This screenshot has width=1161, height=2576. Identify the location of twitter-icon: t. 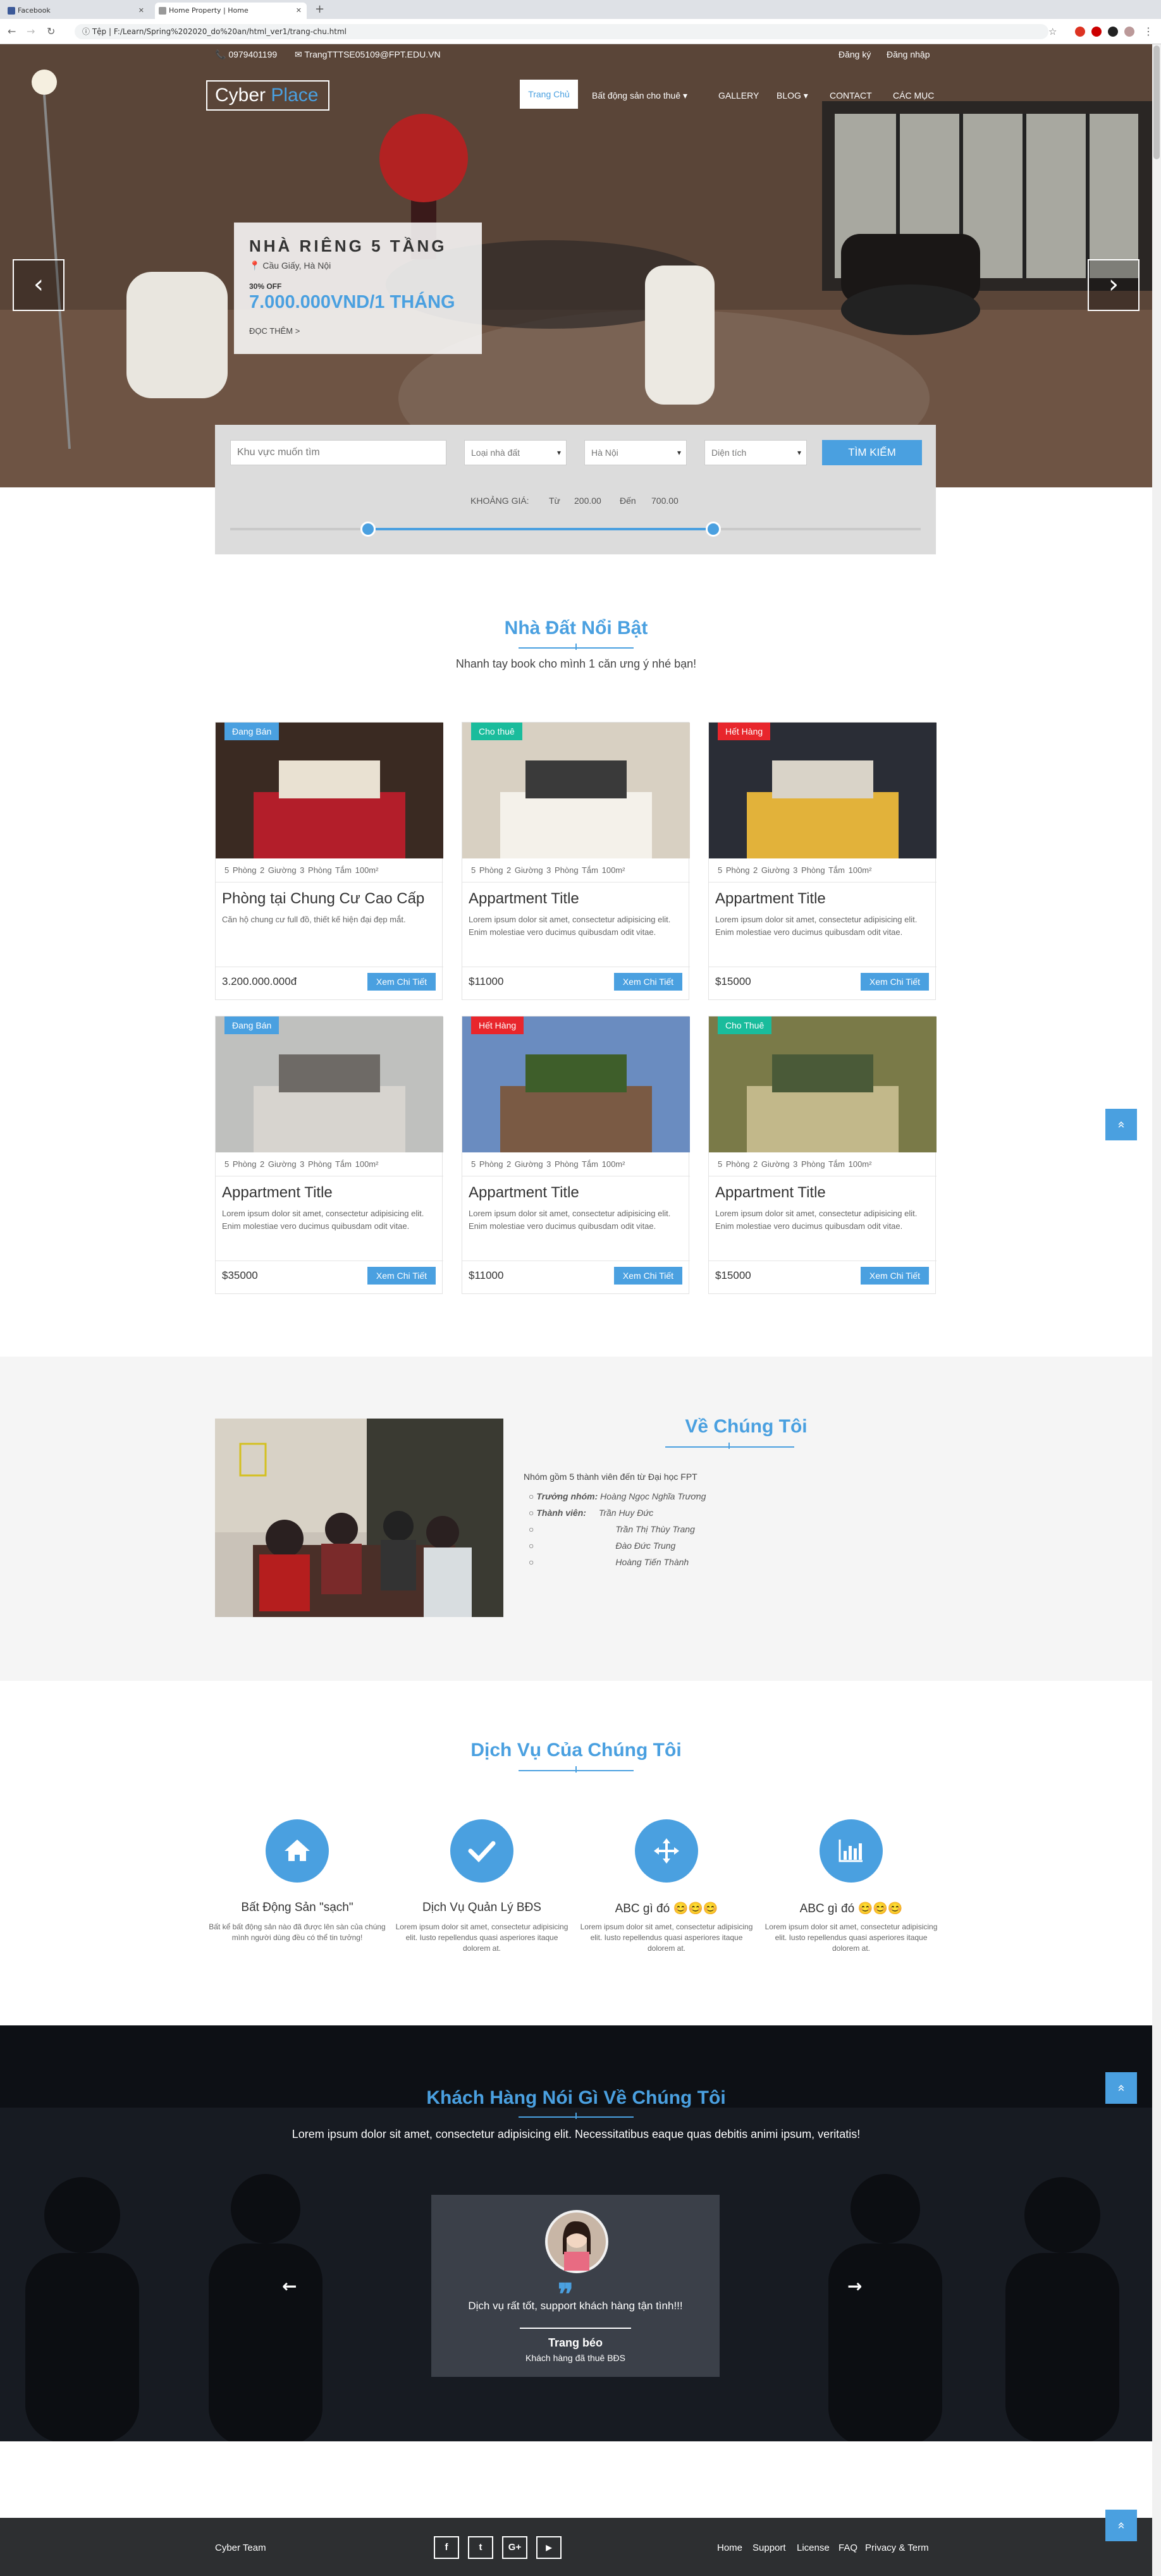
(480, 2547).